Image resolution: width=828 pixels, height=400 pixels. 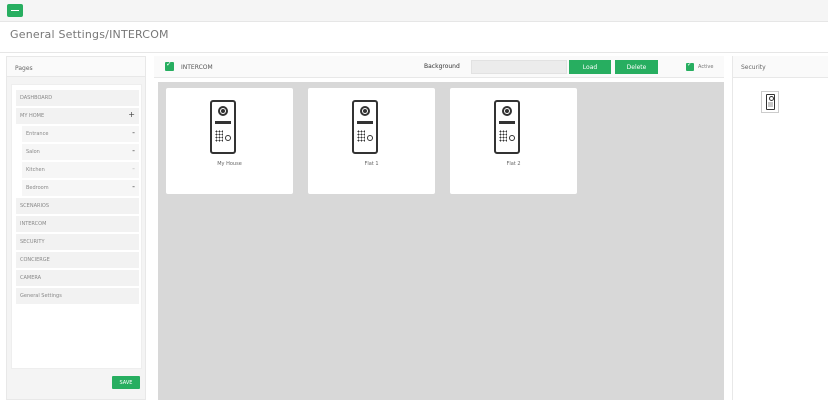 What do you see at coordinates (706, 67) in the screenshot?
I see `active-label: Active` at bounding box center [706, 67].